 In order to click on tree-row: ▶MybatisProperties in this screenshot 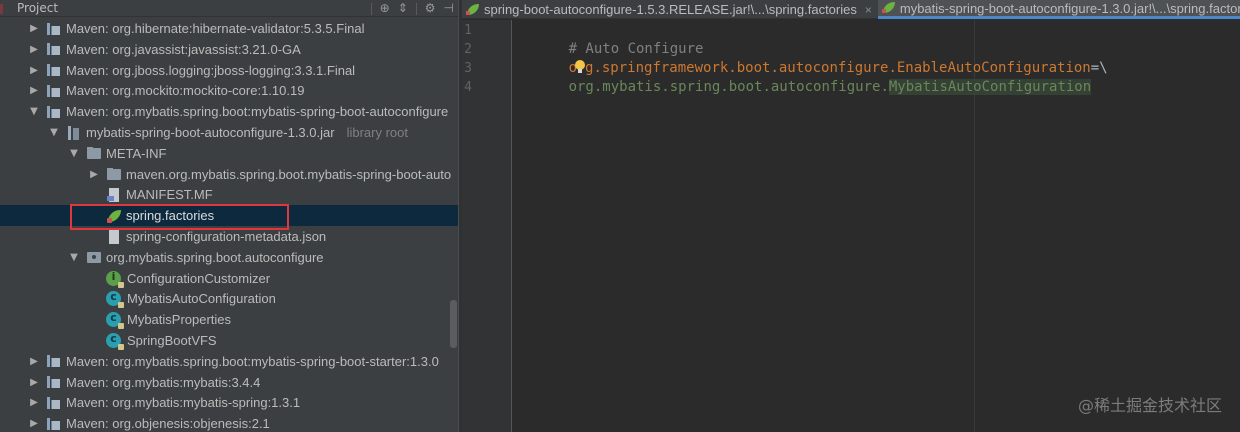, I will do `click(229, 319)`.